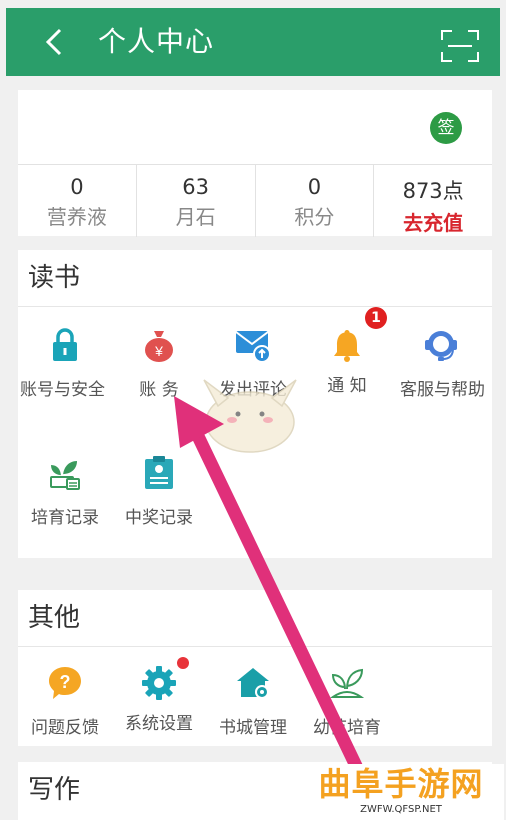 Image resolution: width=506 pixels, height=820 pixels. Describe the element at coordinates (195, 217) in the screenshot. I see `stat-label: 月石` at that location.